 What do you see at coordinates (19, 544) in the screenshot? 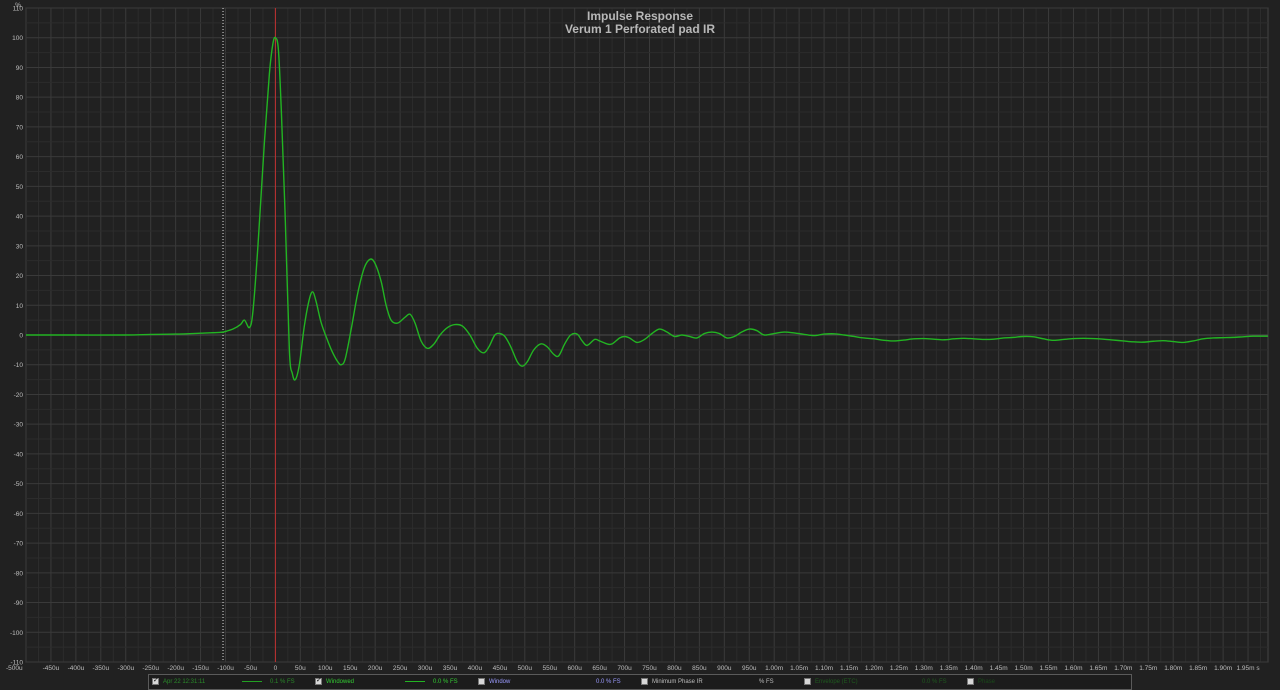
I see `y-tick-label: -70` at bounding box center [19, 544].